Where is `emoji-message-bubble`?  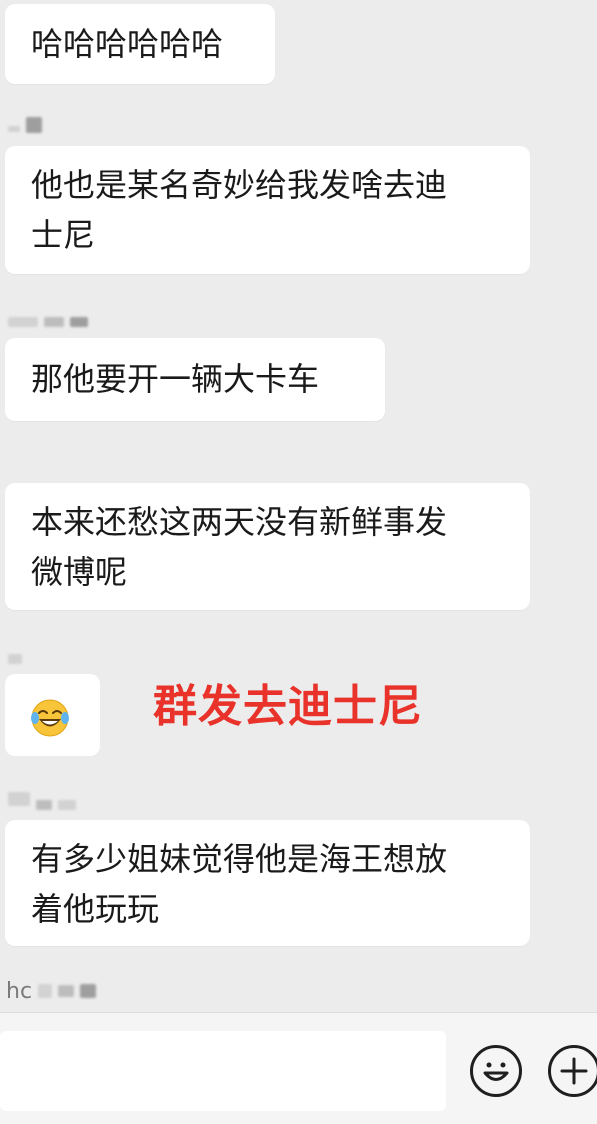 emoji-message-bubble is located at coordinates (52, 715).